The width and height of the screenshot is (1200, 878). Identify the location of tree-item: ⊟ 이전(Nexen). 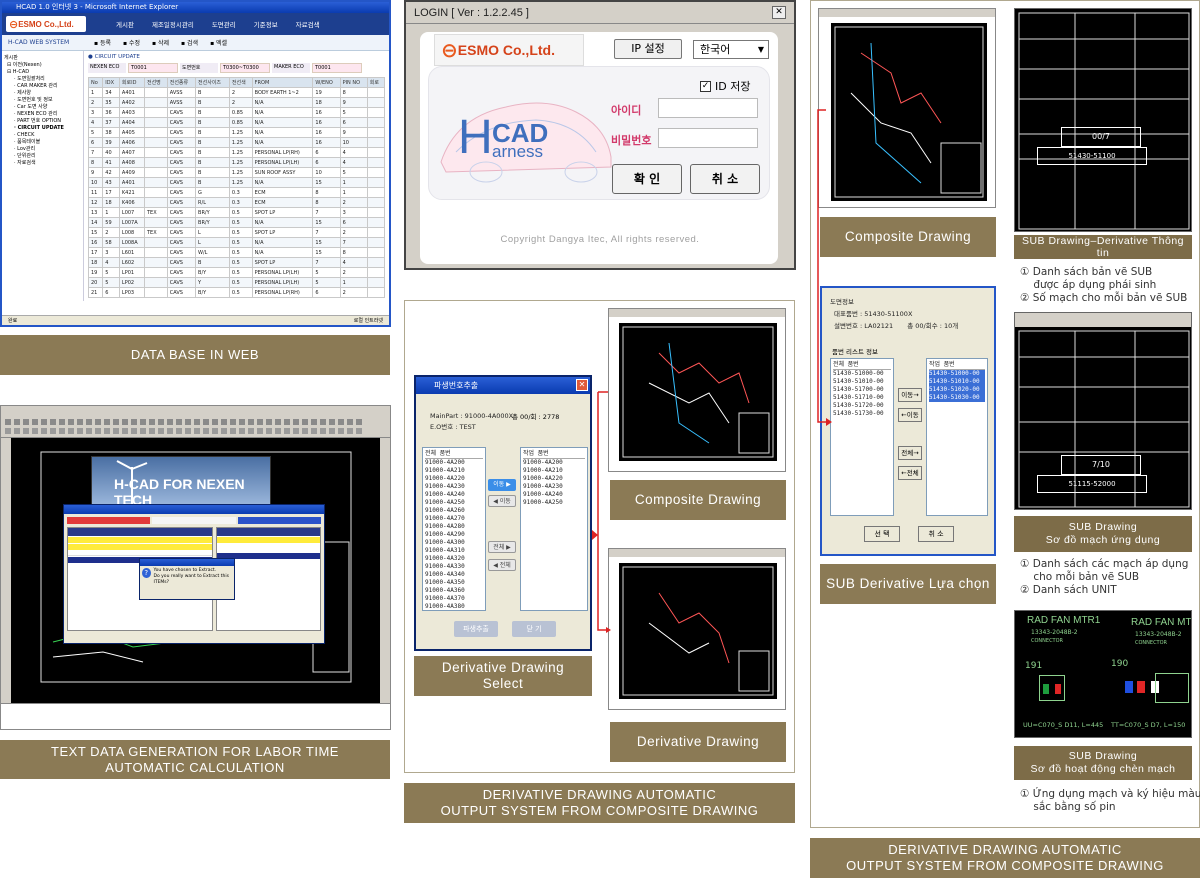
(42, 65).